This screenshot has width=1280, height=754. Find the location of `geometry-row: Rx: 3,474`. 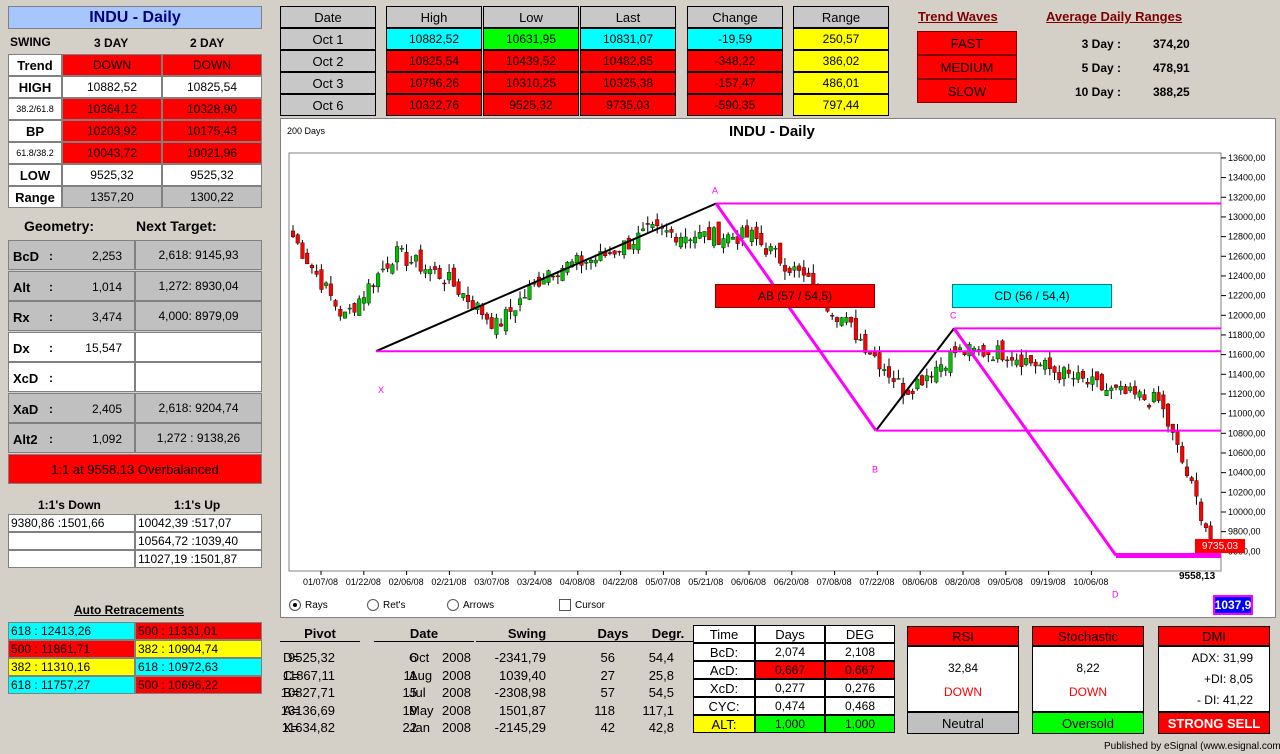

geometry-row: Rx: 3,474 is located at coordinates (71, 316).